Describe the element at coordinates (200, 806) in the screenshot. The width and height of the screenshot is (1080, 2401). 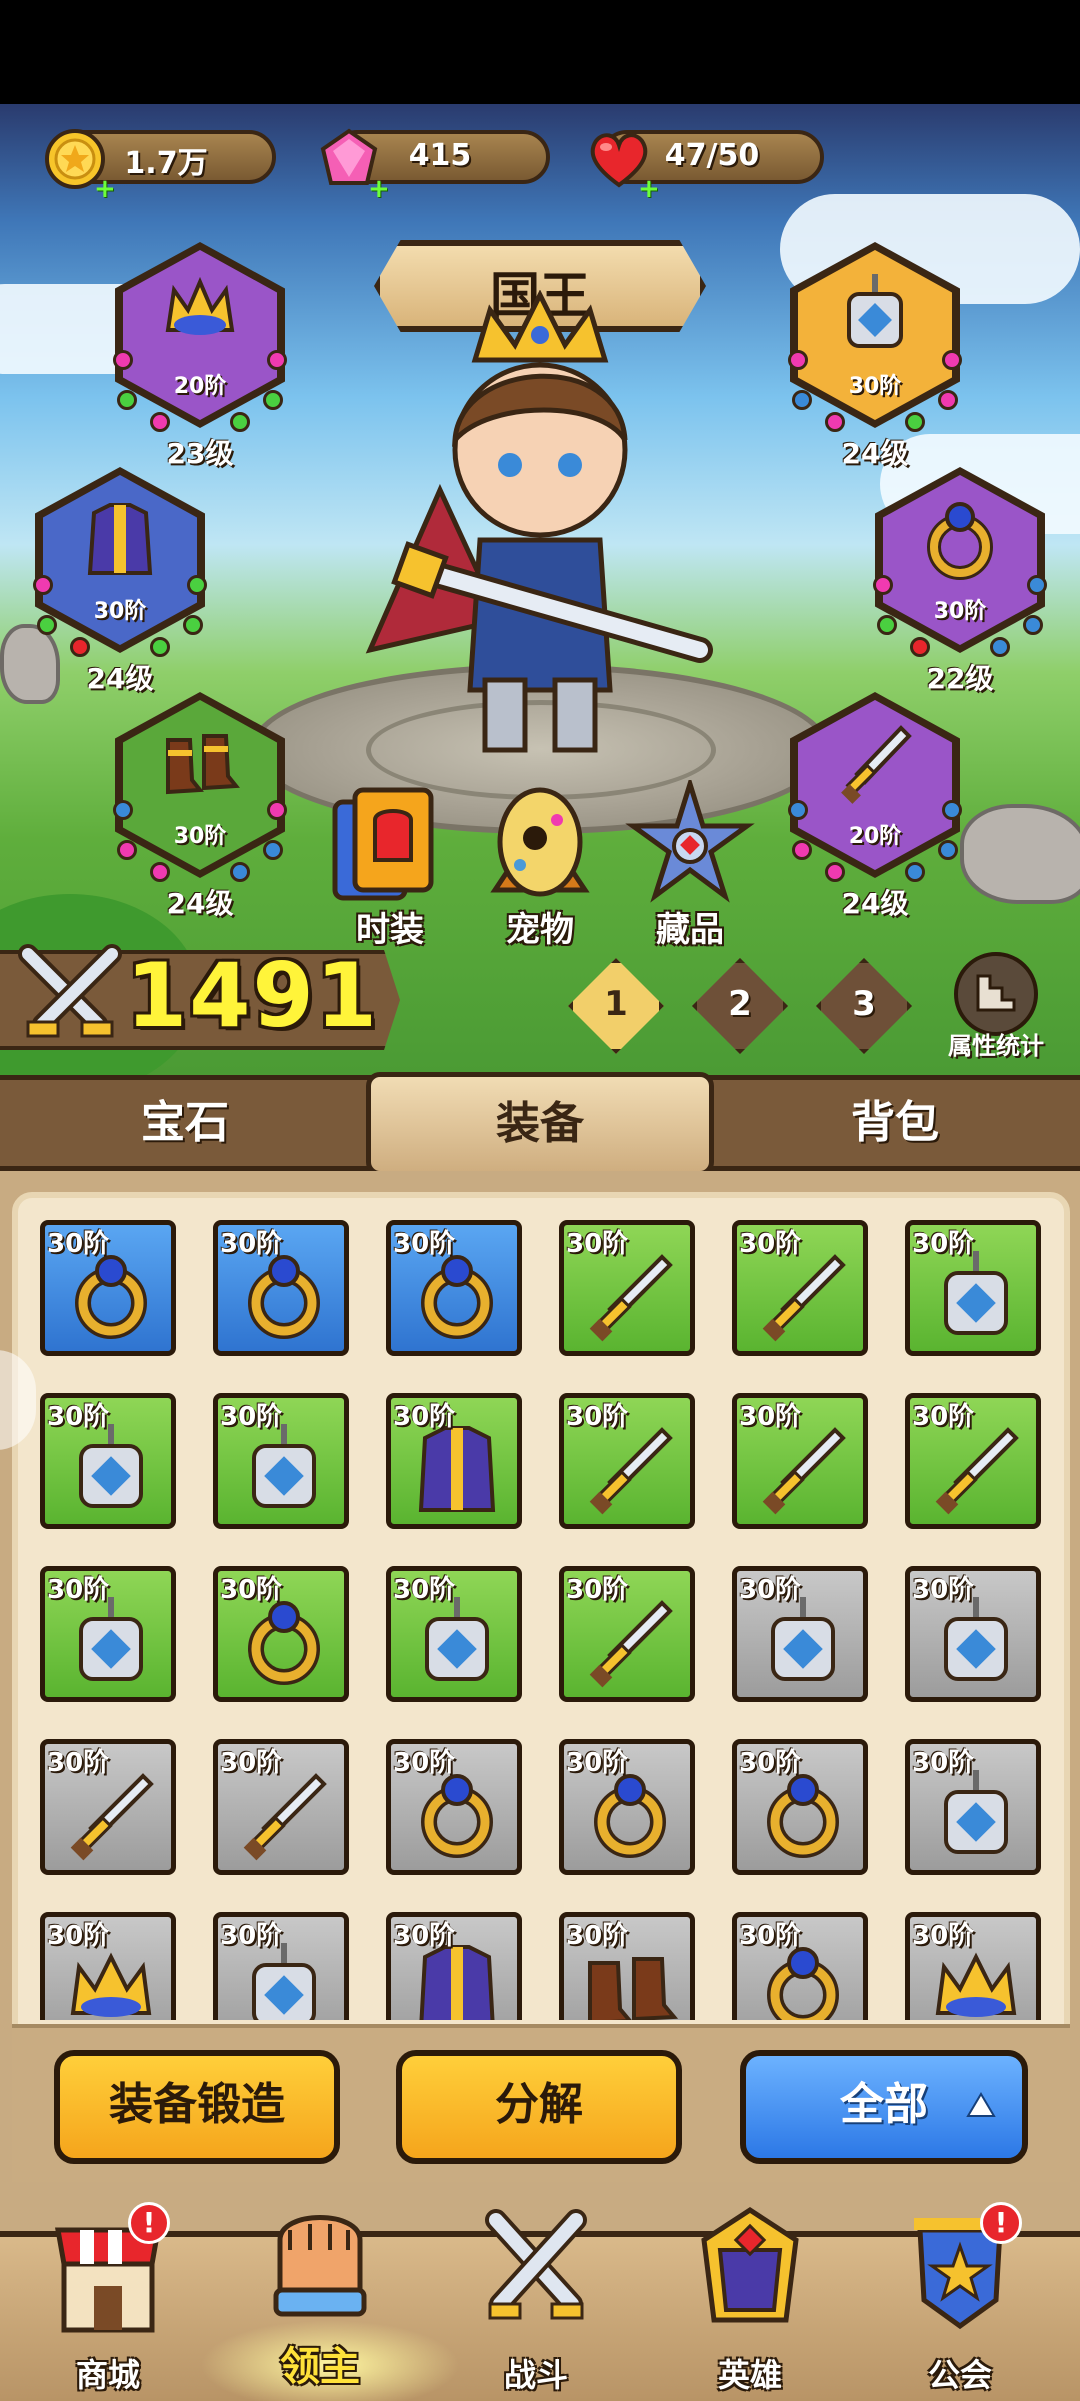
I see `equip-slot-boots: 30阶 24级` at that location.